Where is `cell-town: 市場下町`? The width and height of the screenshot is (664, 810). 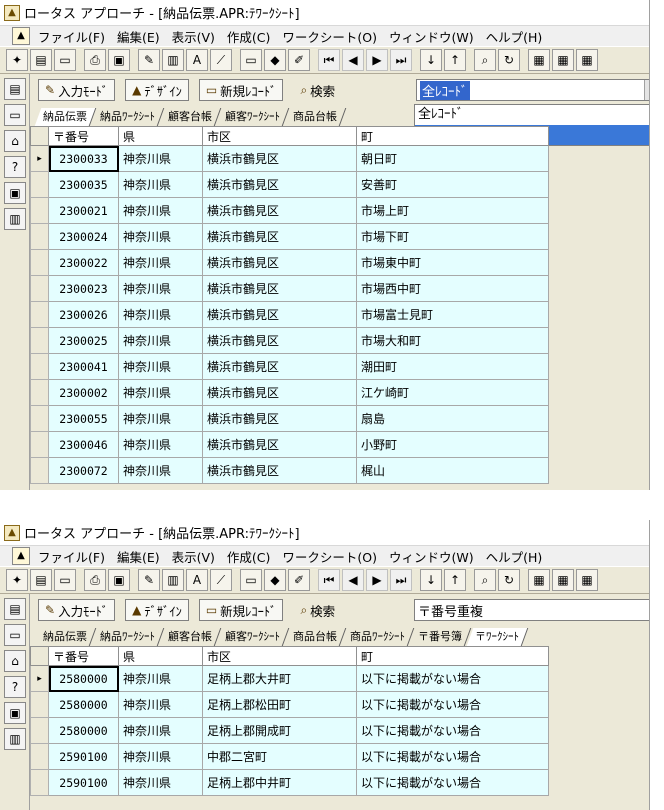 cell-town: 市場下町 is located at coordinates (452, 236).